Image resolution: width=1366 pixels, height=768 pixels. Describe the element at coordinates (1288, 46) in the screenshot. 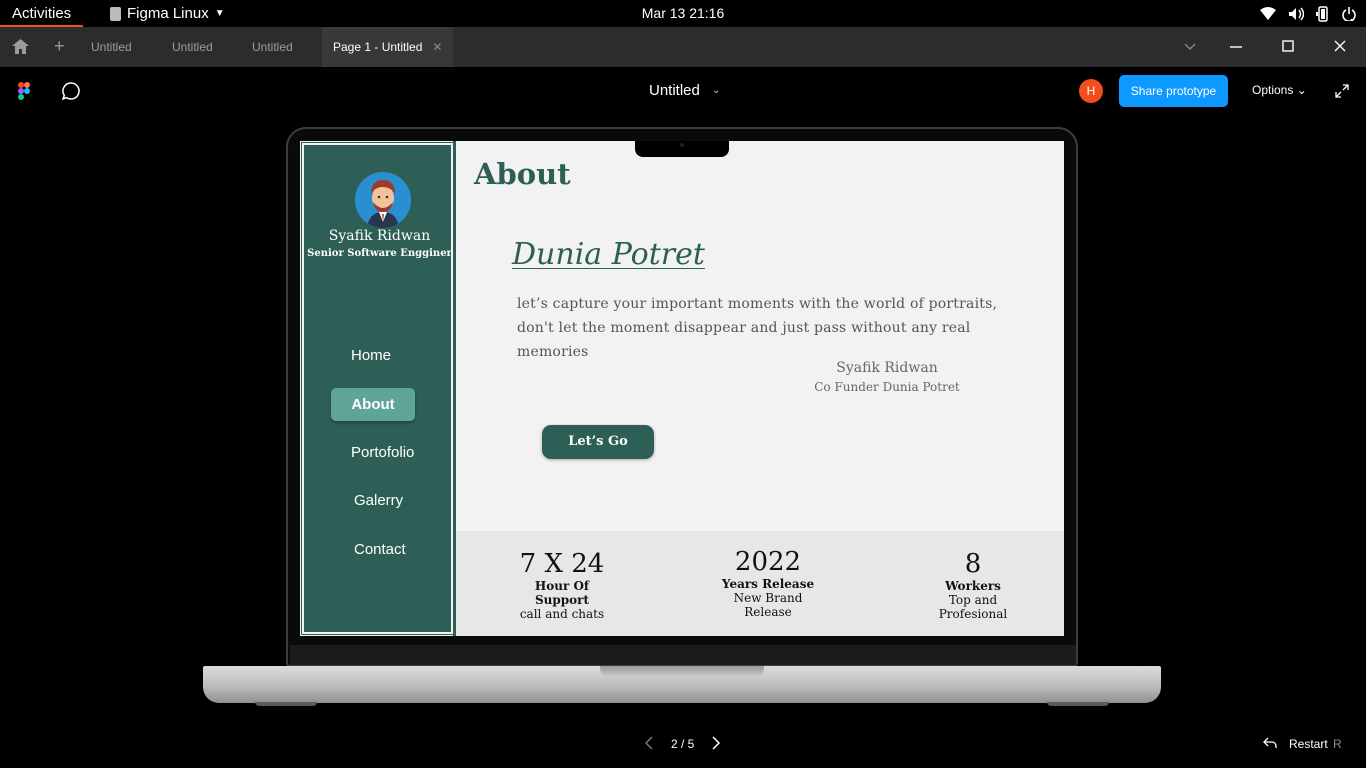

I see `maximize-icon` at that location.